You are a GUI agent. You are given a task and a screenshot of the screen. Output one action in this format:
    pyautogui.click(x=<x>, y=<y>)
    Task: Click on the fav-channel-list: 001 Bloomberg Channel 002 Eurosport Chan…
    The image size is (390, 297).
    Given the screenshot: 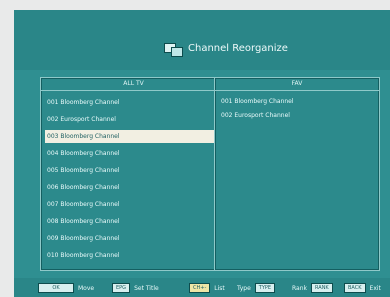 What is the action you would take?
    pyautogui.click(x=297, y=110)
    